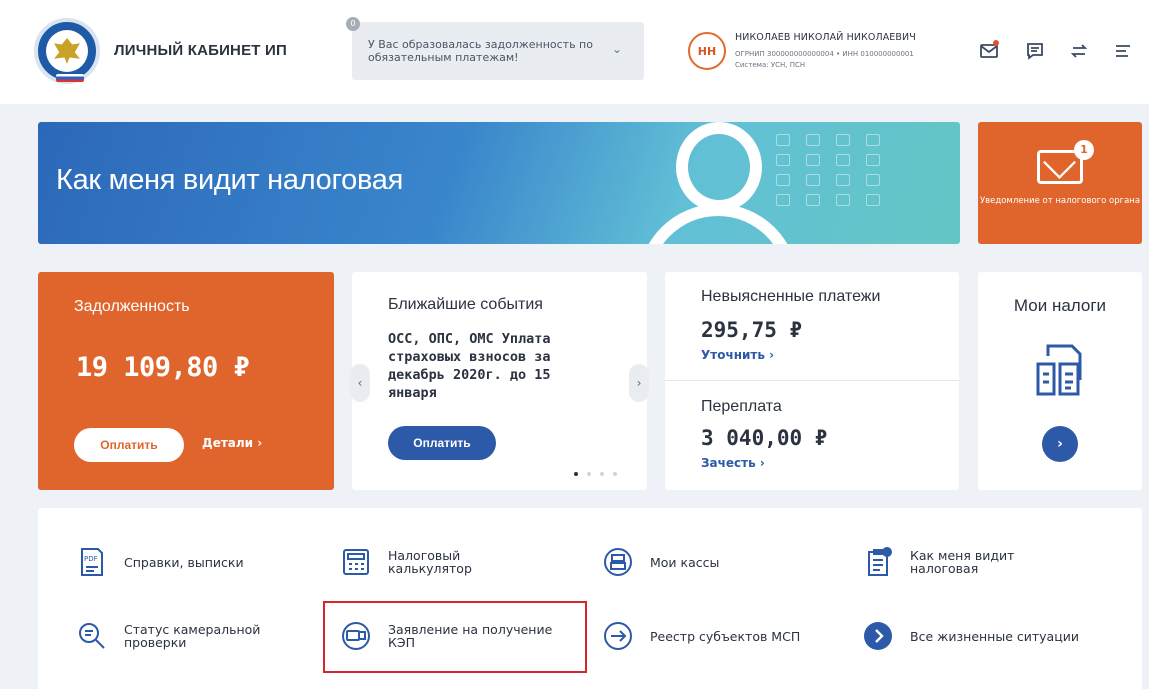 The width and height of the screenshot is (1149, 689). Describe the element at coordinates (733, 463) in the screenshot. I see `offset-link: Зачесть ›` at that location.